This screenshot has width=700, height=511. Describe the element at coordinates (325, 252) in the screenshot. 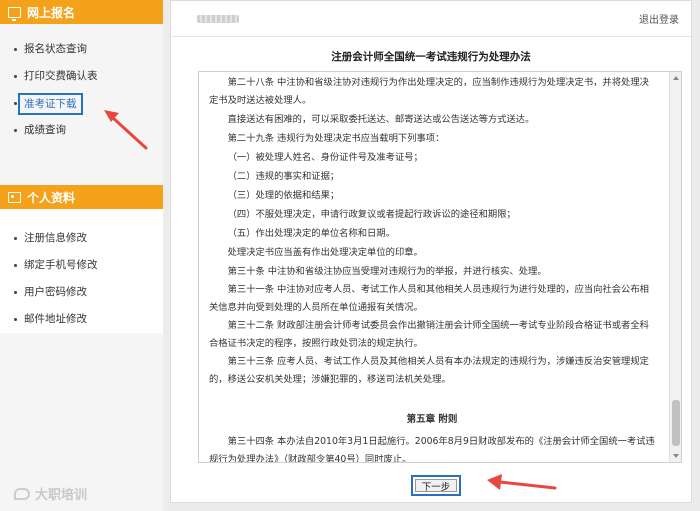

I see `doc-paragraph: 处理决定书应当盖有作出处理决定单位的印章。` at that location.